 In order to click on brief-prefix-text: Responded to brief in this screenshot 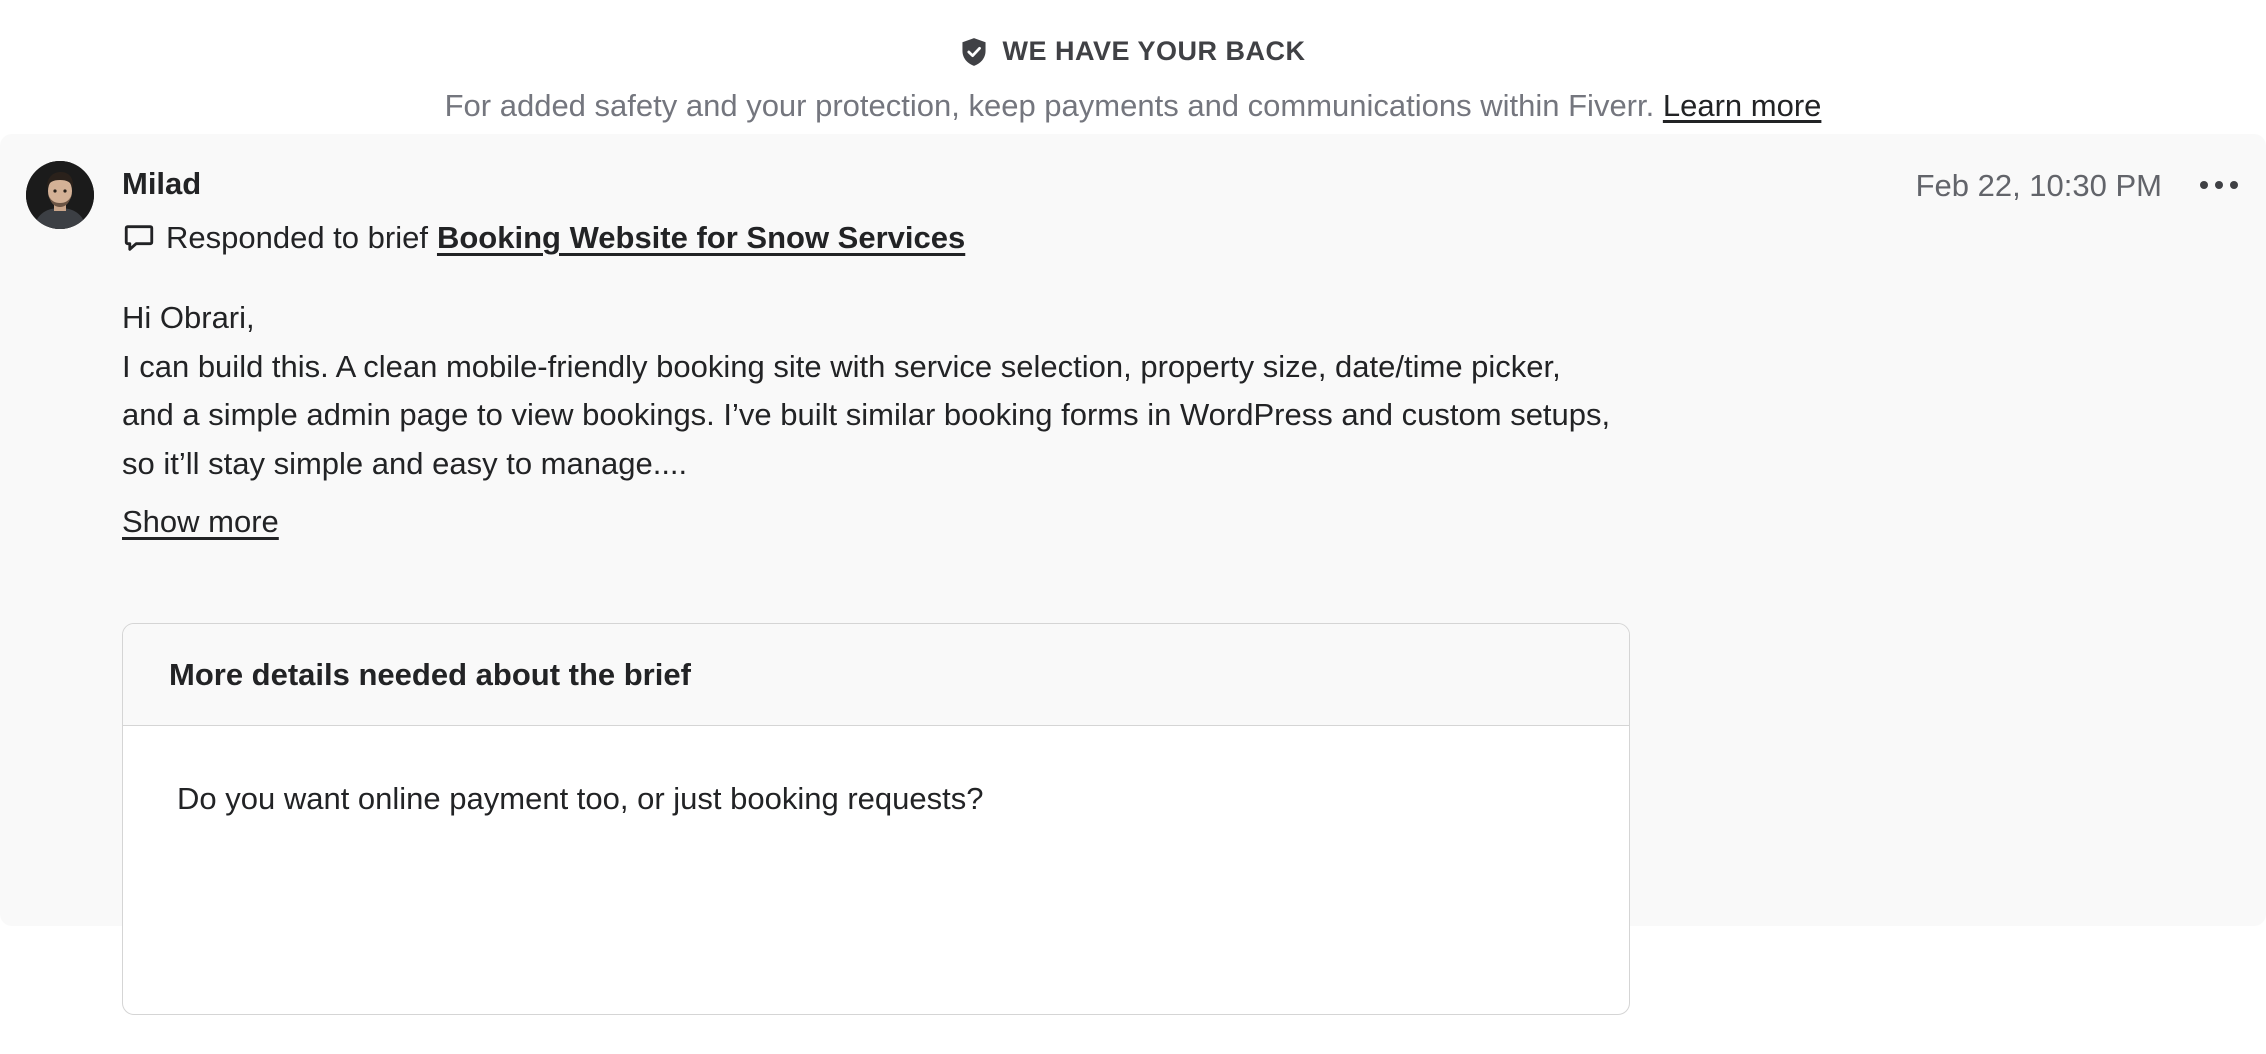, I will do `click(297, 237)`.